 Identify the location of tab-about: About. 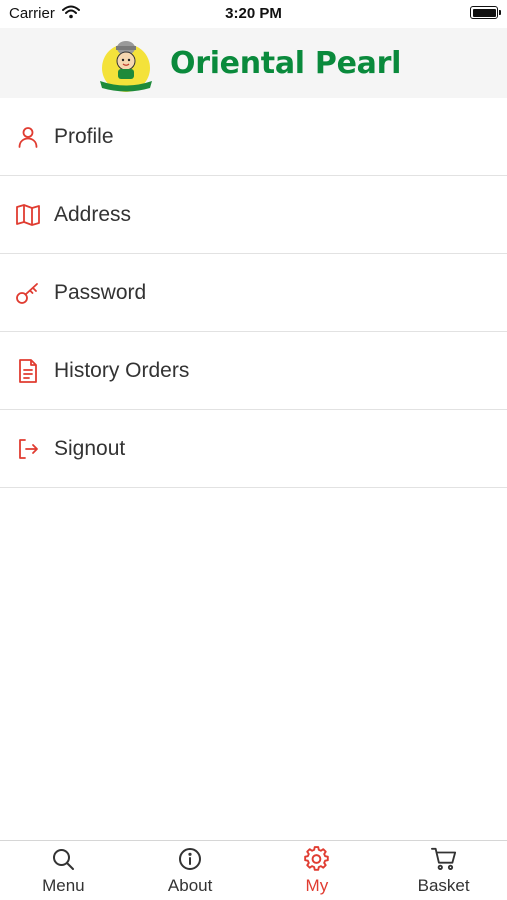
(190, 870).